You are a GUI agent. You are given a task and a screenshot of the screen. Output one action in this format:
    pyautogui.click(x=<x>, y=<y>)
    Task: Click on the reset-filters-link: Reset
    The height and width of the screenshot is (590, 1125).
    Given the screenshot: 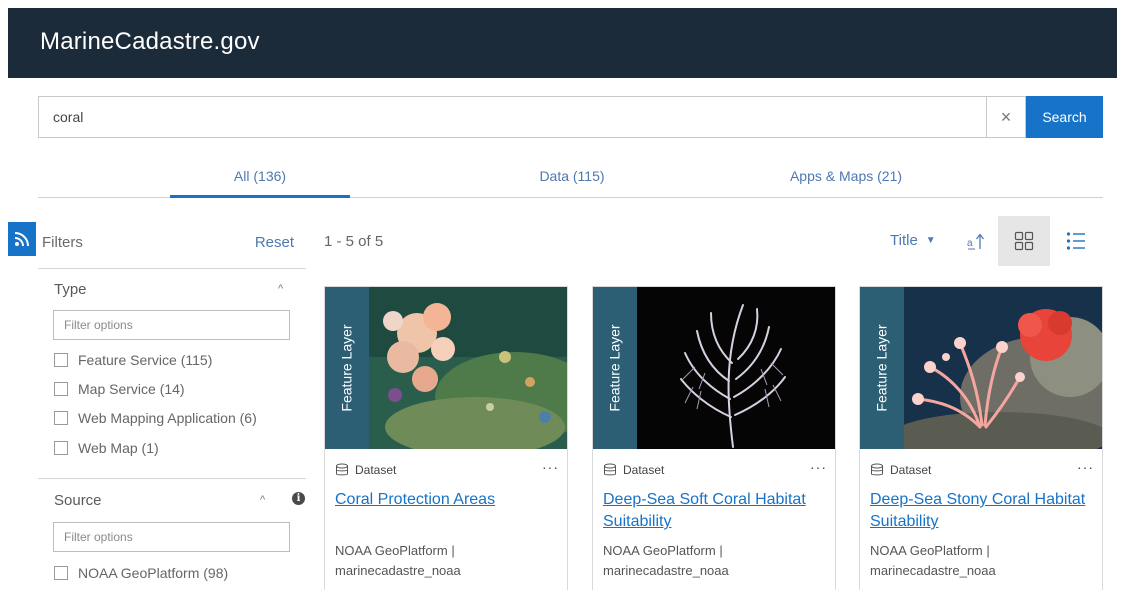 What is the action you would take?
    pyautogui.click(x=274, y=242)
    